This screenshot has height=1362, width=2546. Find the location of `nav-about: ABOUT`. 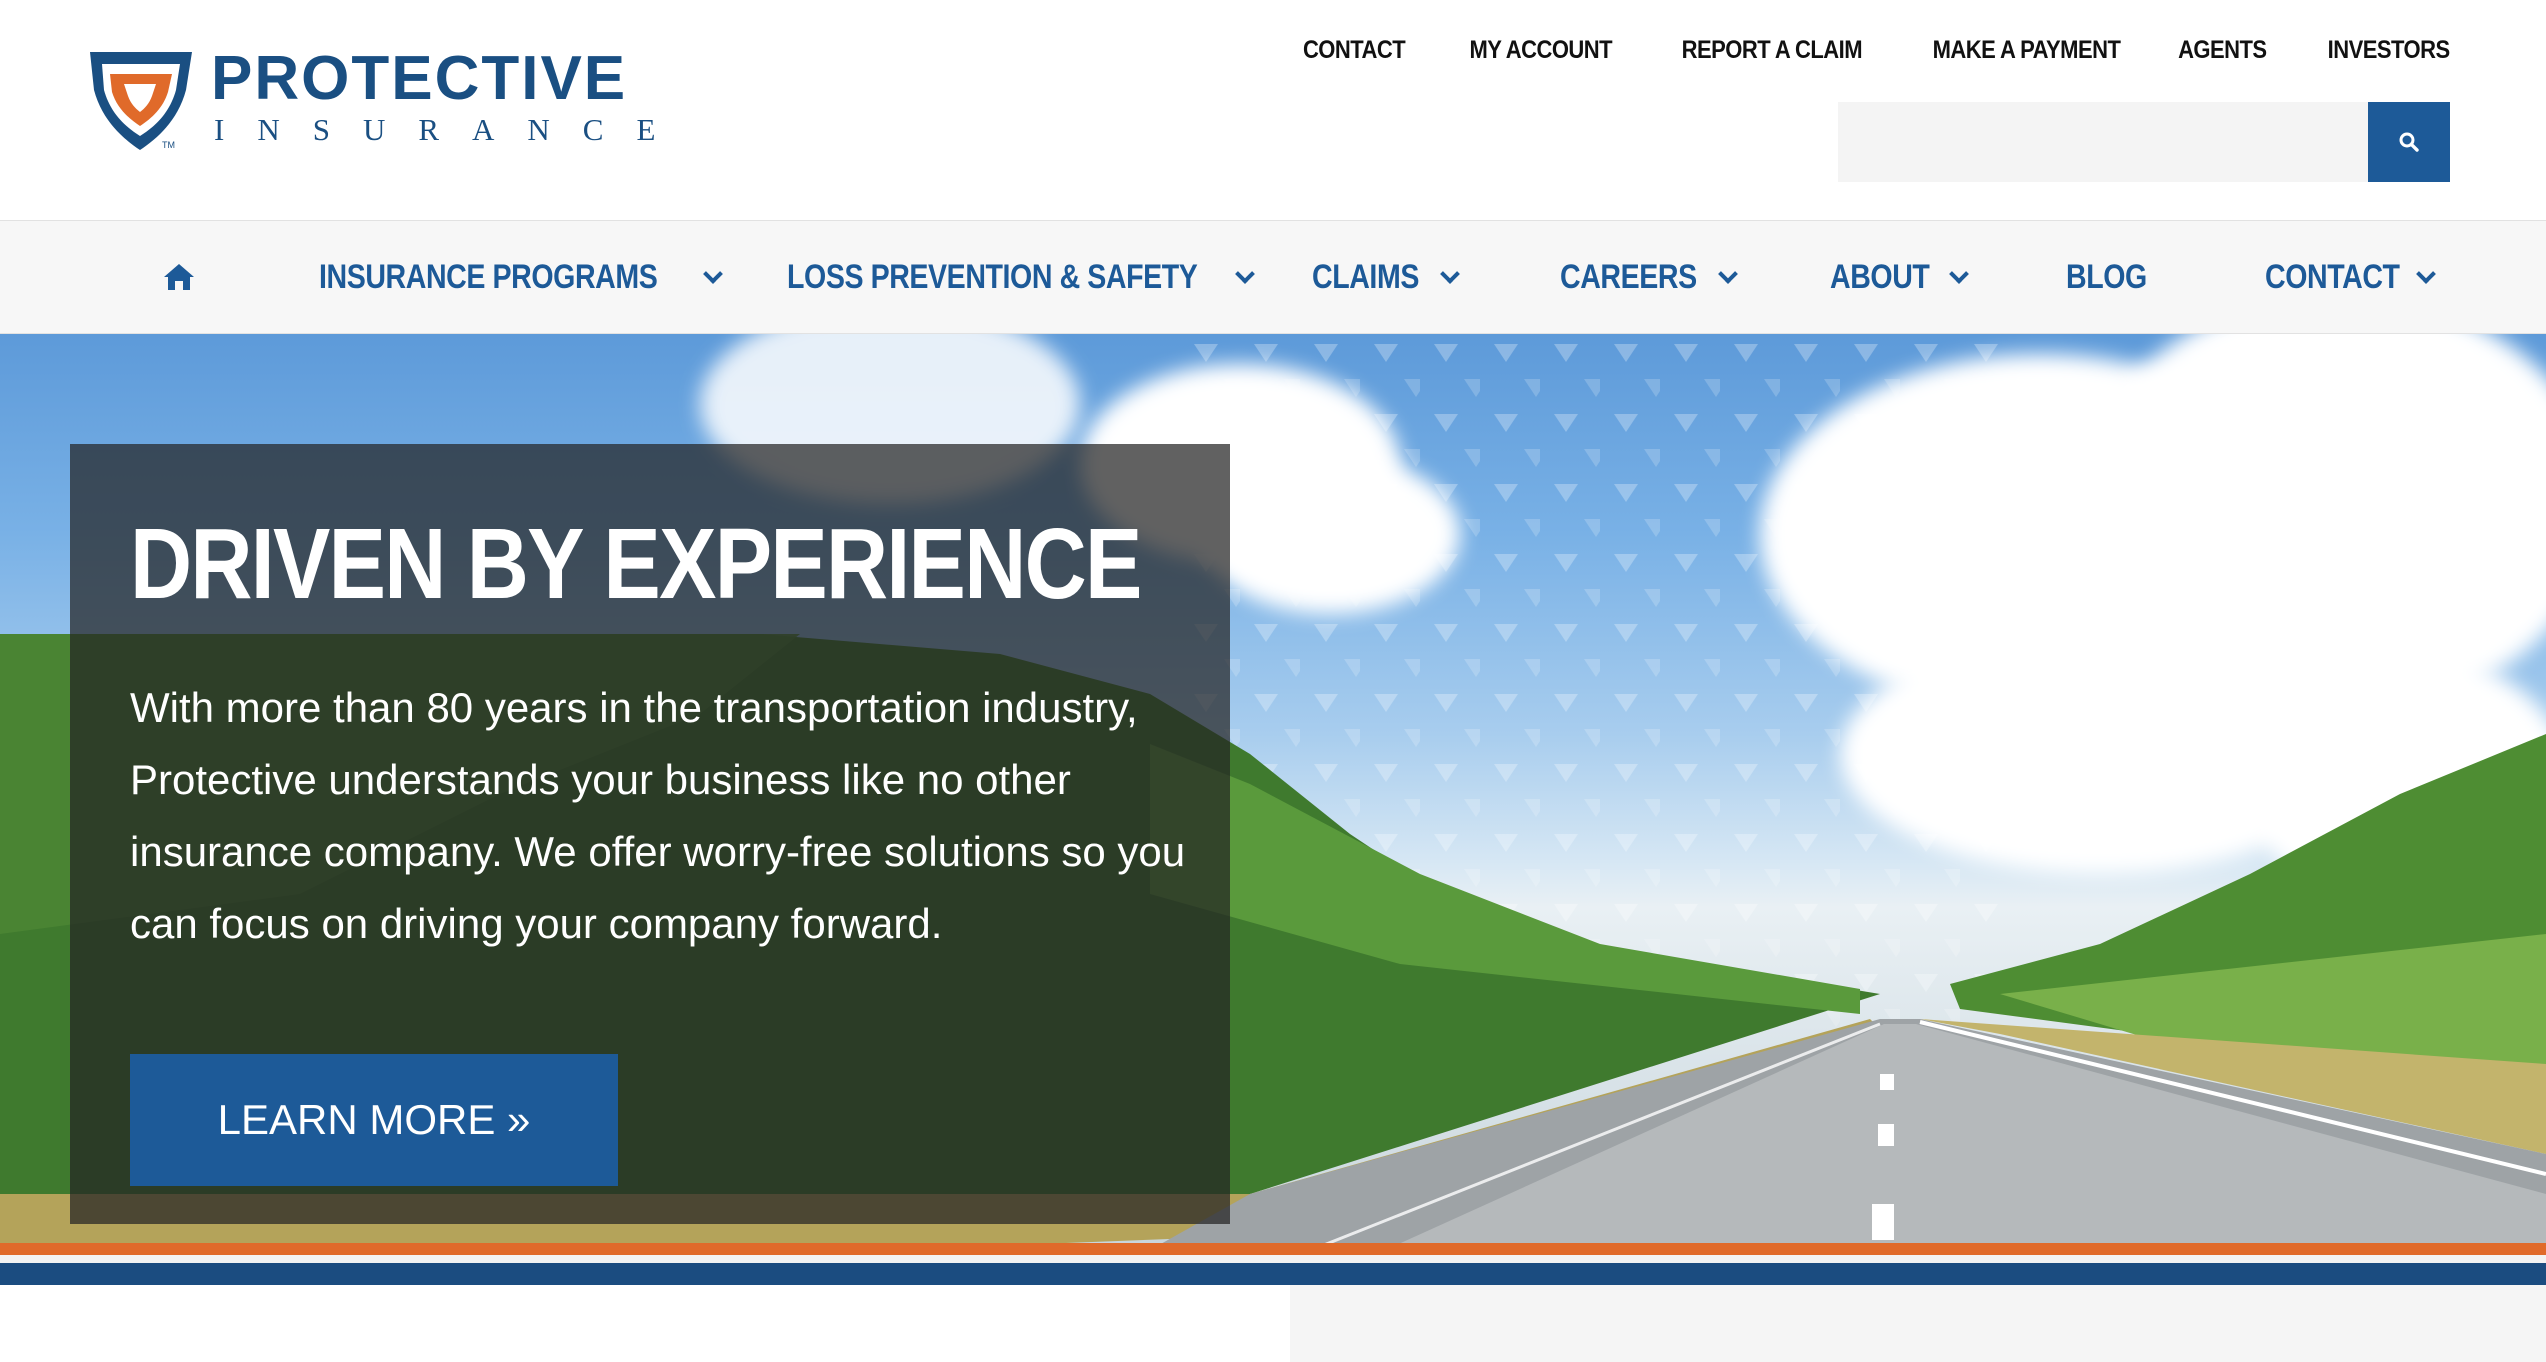

nav-about: ABOUT is located at coordinates (1900, 277).